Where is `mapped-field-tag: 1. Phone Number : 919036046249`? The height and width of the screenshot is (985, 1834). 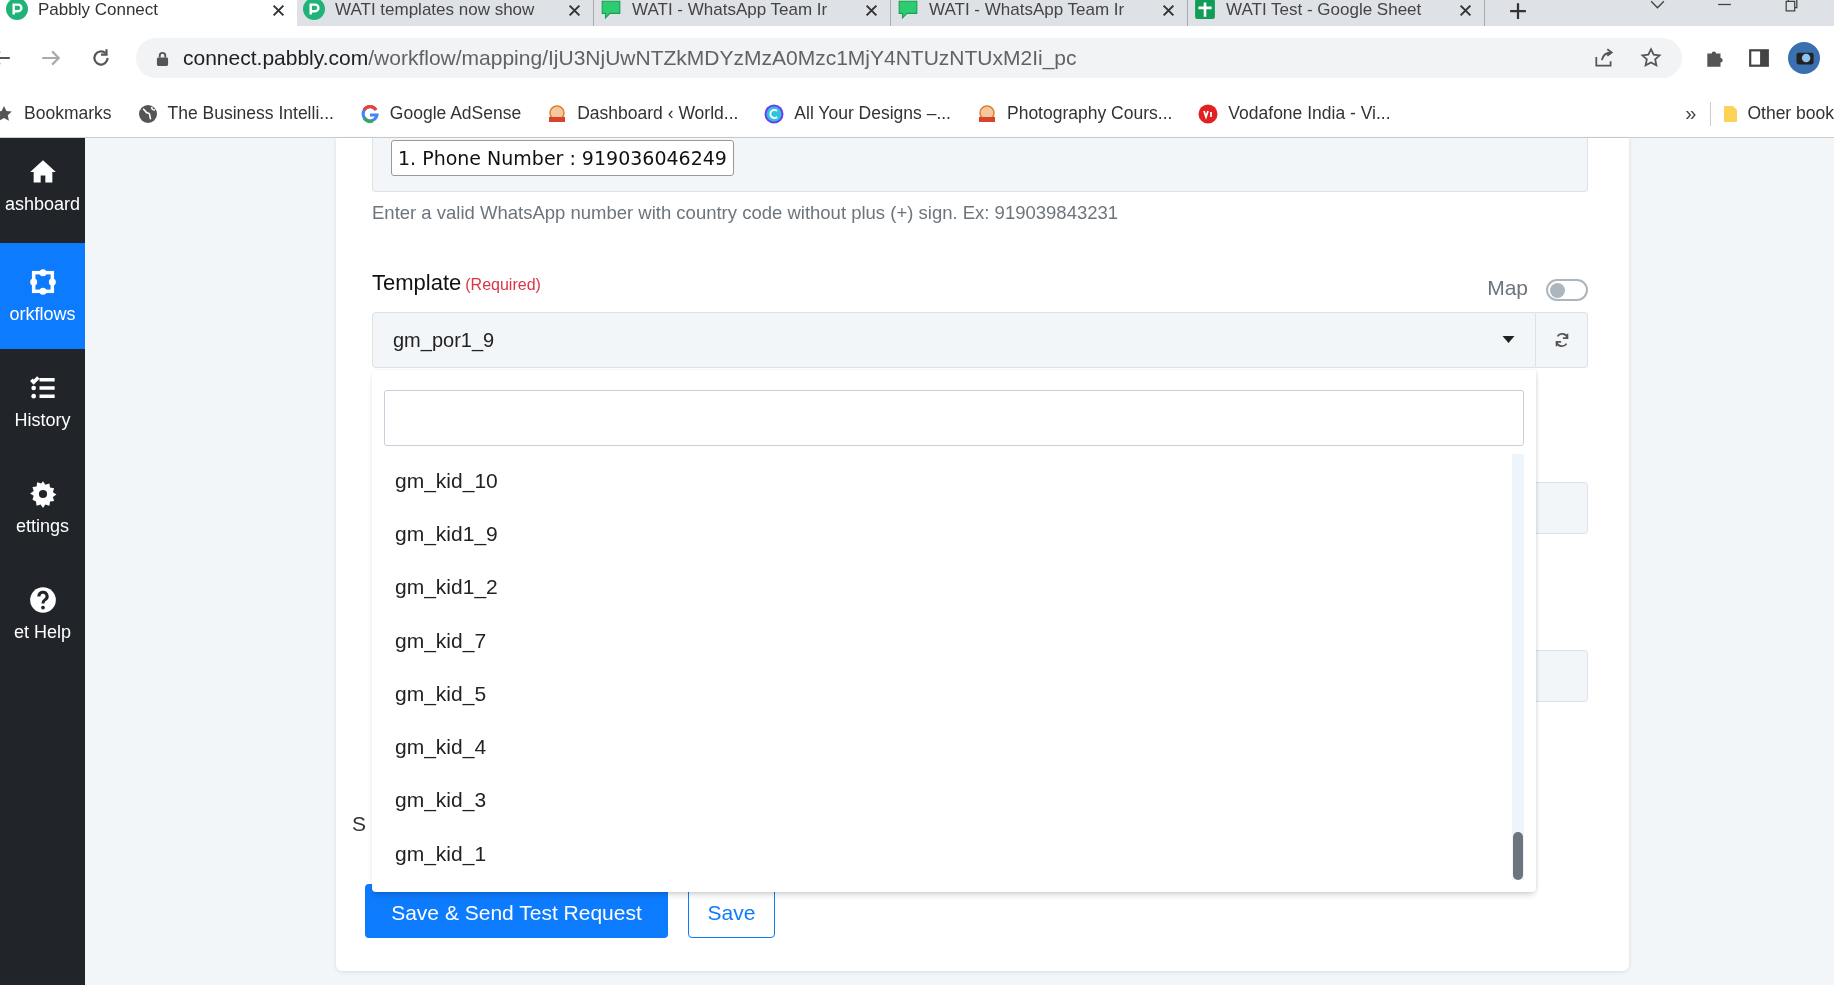 mapped-field-tag: 1. Phone Number : 919036046249 is located at coordinates (562, 158).